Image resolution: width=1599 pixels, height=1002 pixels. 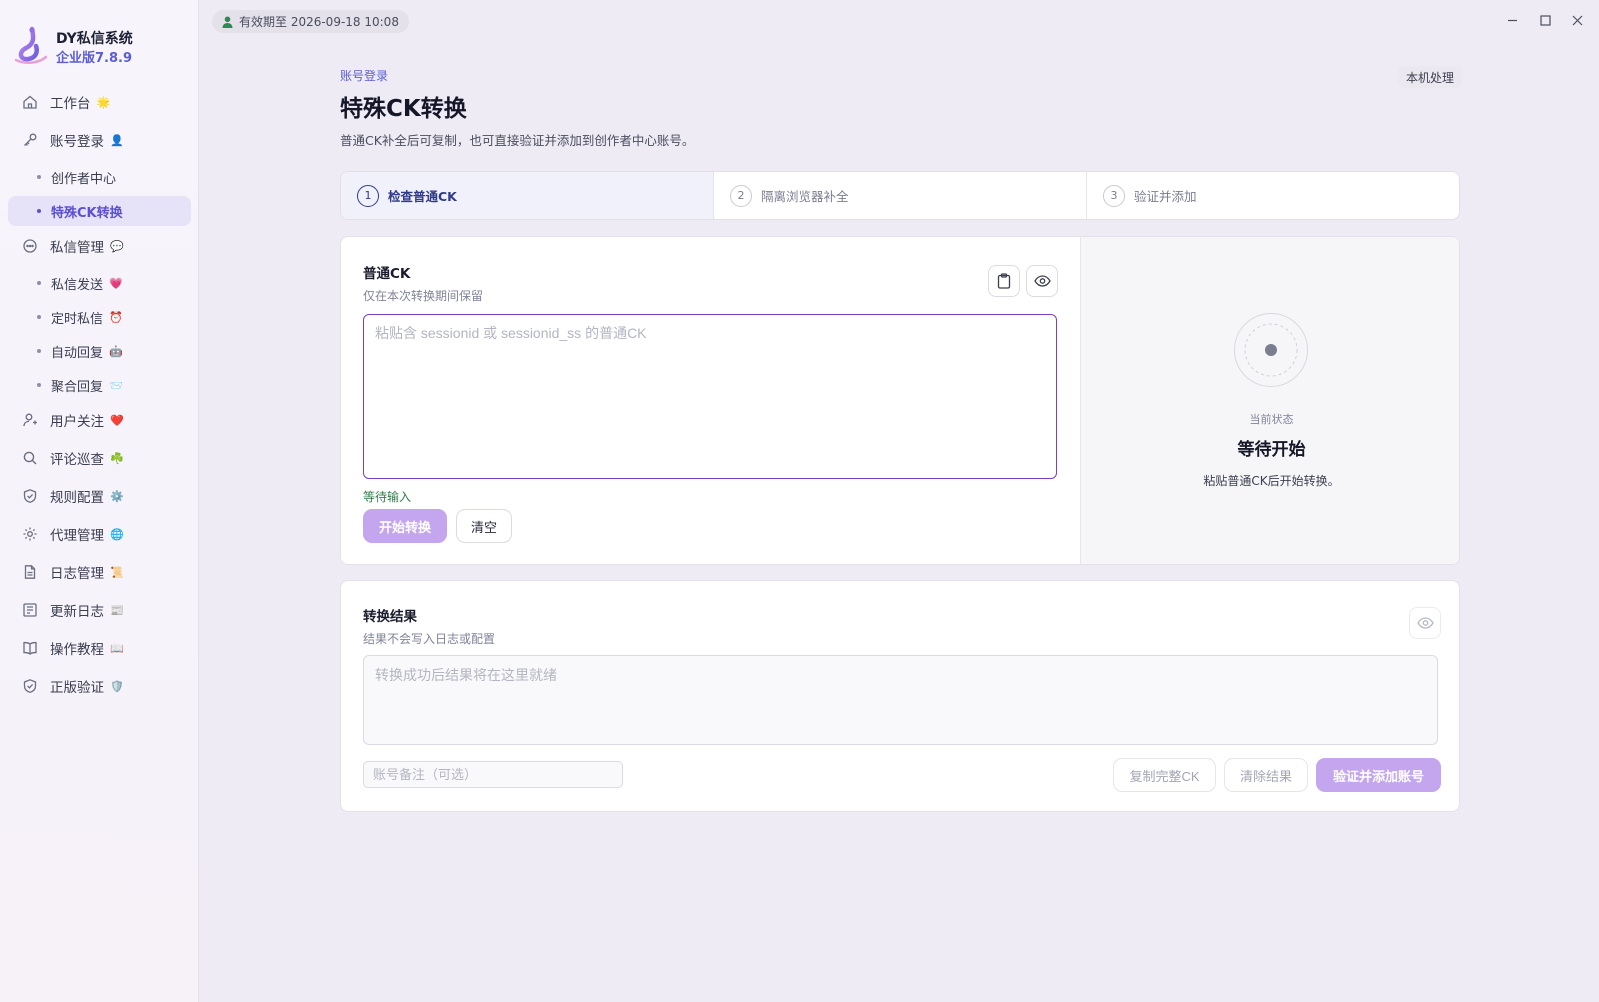 What do you see at coordinates (368, 195) in the screenshot?
I see `step-number: 1` at bounding box center [368, 195].